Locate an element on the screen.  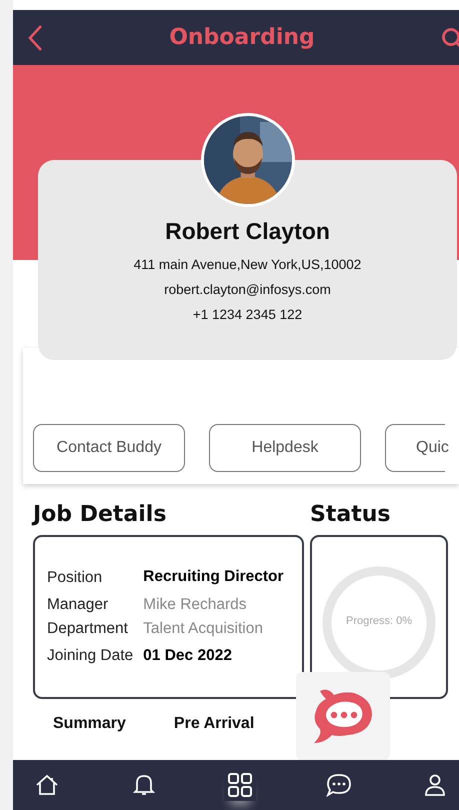
quick-action-button: Helpdesk is located at coordinates (285, 448).